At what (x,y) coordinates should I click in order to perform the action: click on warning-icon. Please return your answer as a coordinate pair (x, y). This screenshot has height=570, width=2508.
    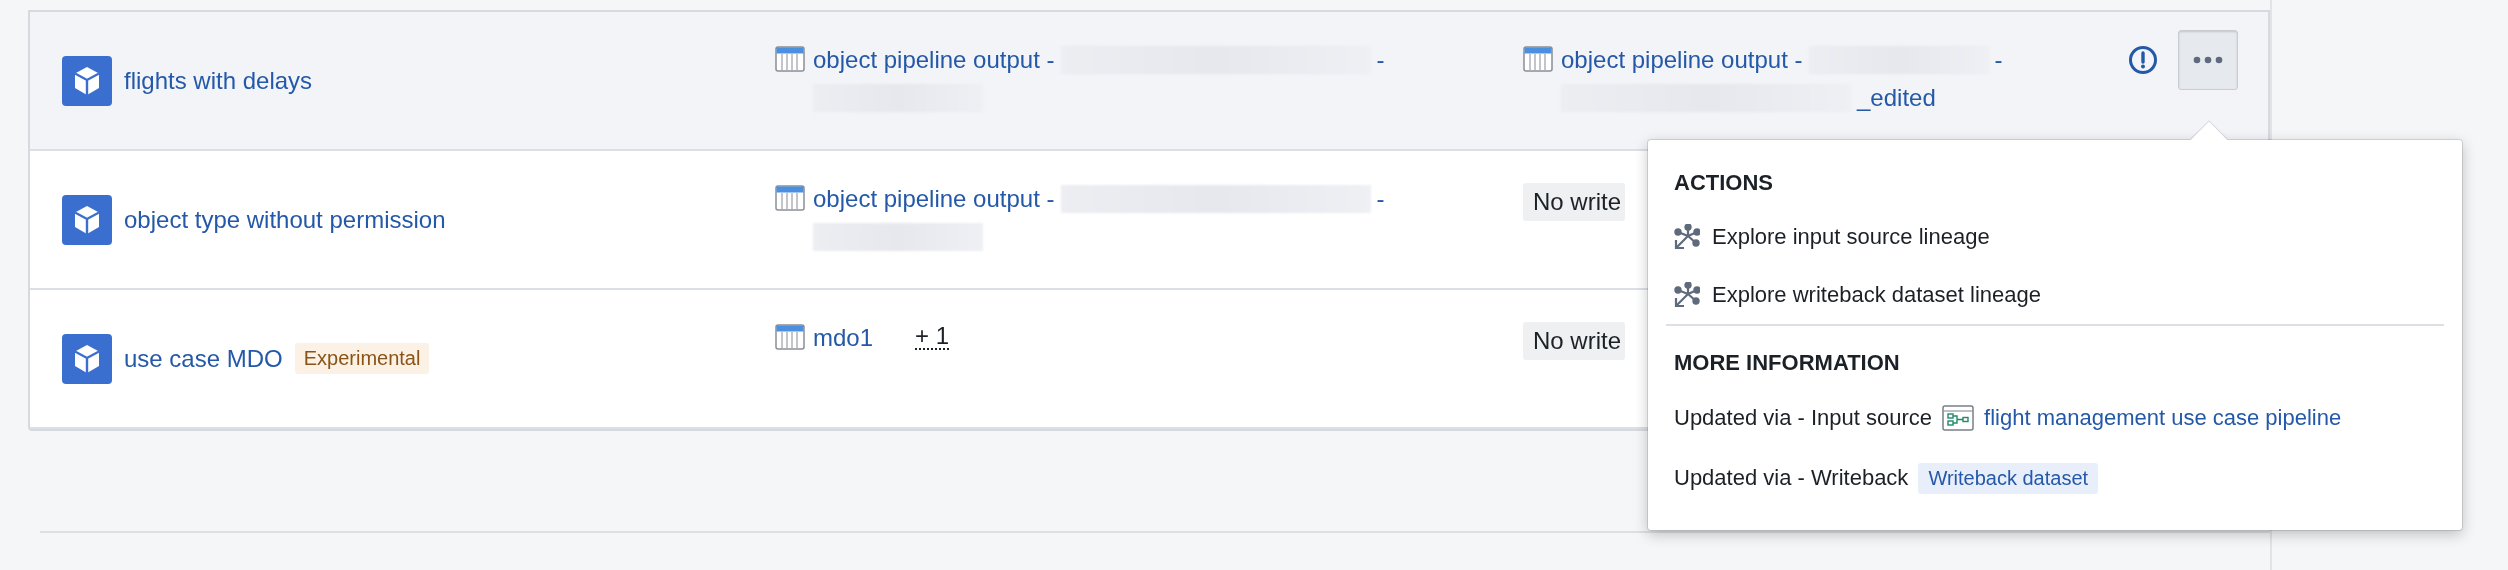
    Looking at the image, I should click on (2143, 60).